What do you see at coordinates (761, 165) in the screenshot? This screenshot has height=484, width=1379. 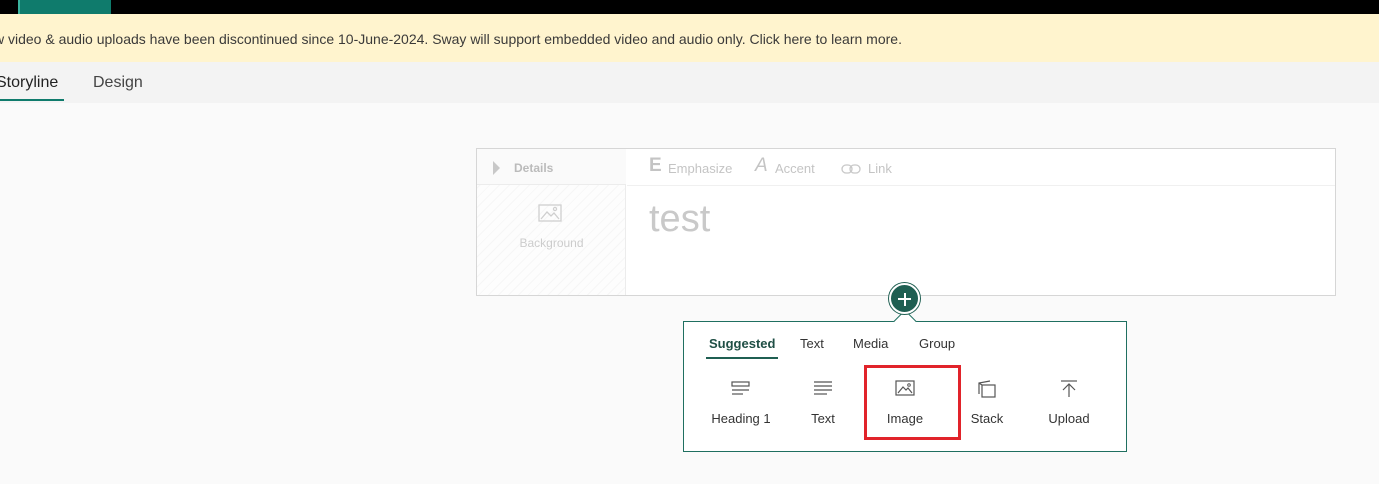 I see `accent-icon: A` at bounding box center [761, 165].